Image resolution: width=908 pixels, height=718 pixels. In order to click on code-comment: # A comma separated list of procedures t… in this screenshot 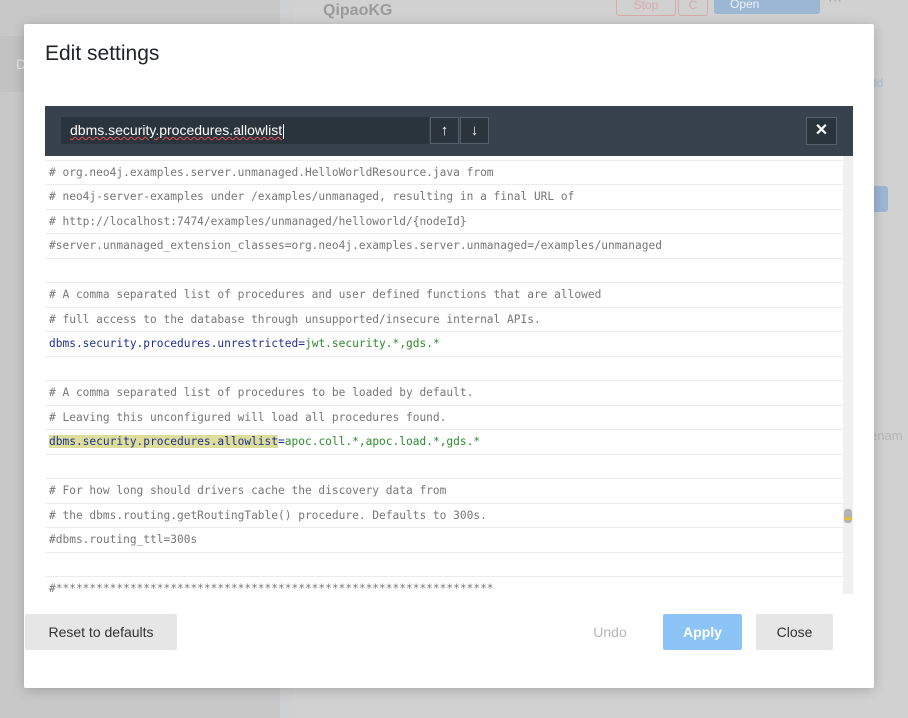, I will do `click(261, 392)`.